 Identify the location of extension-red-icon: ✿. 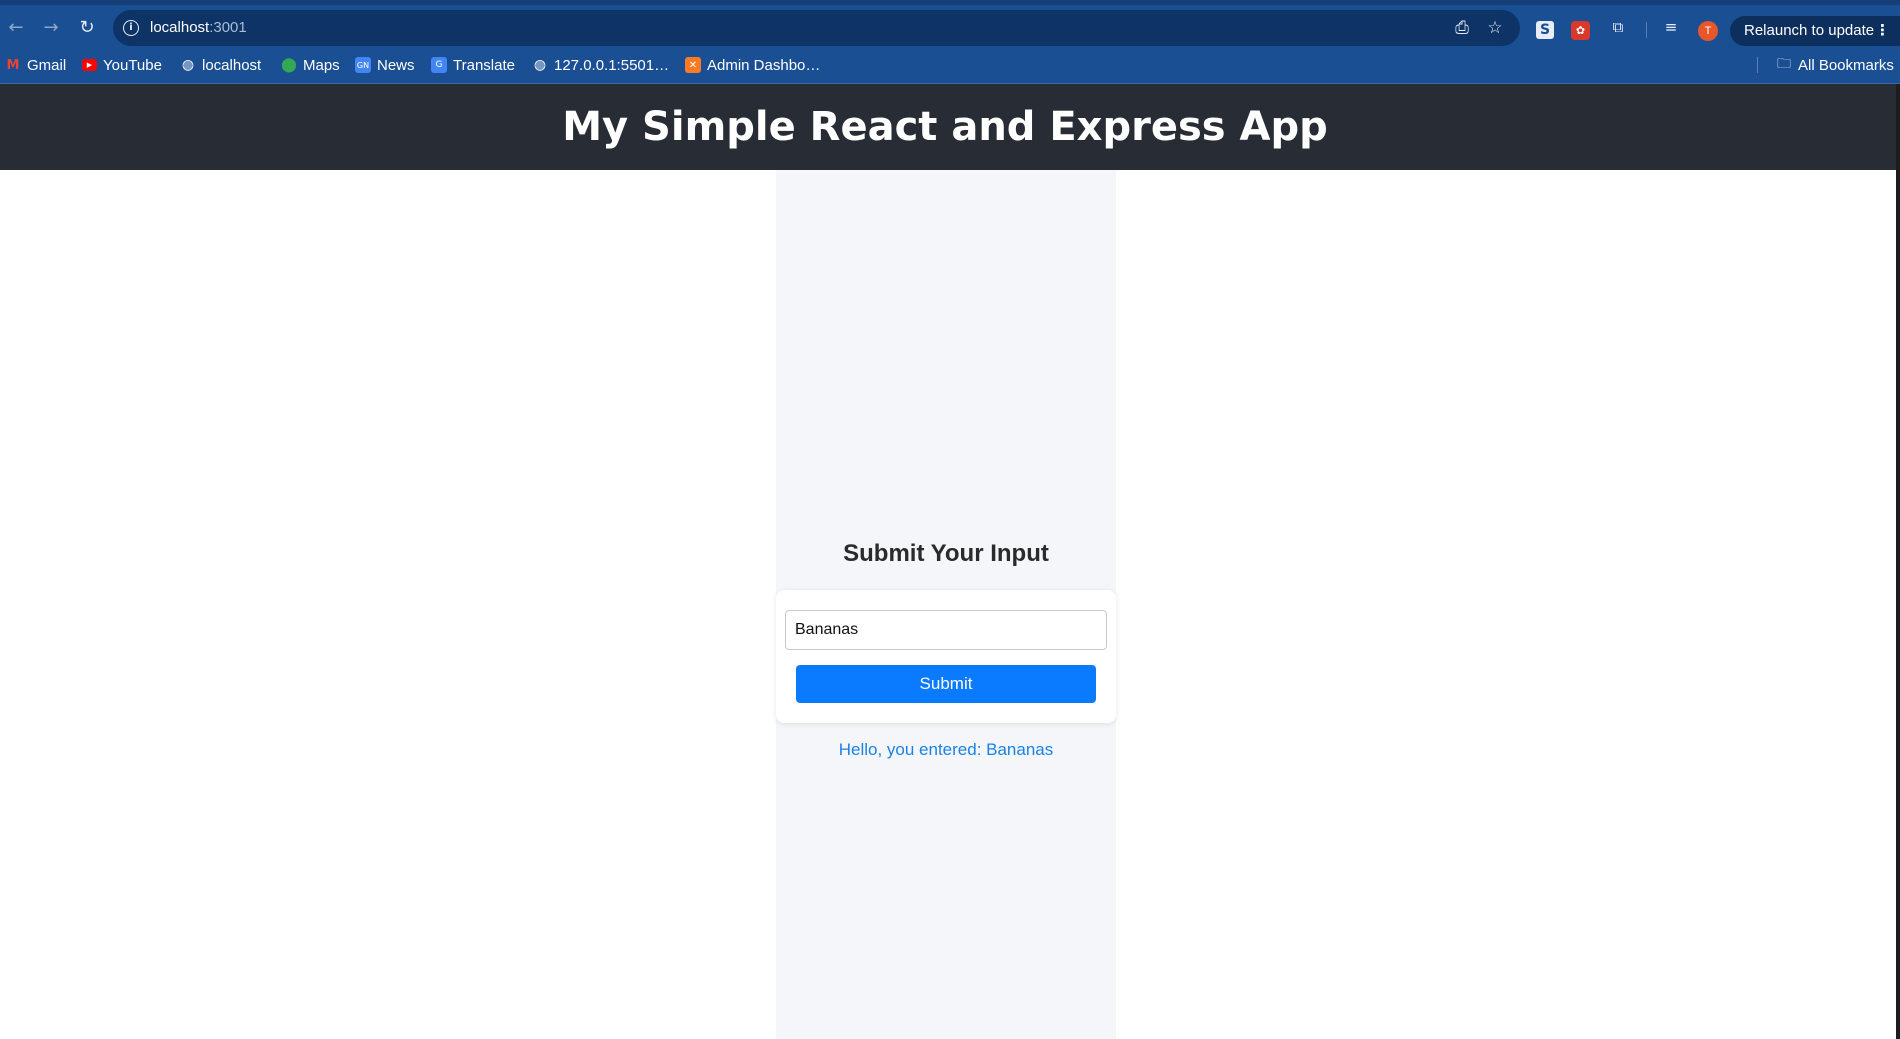
(1580, 30).